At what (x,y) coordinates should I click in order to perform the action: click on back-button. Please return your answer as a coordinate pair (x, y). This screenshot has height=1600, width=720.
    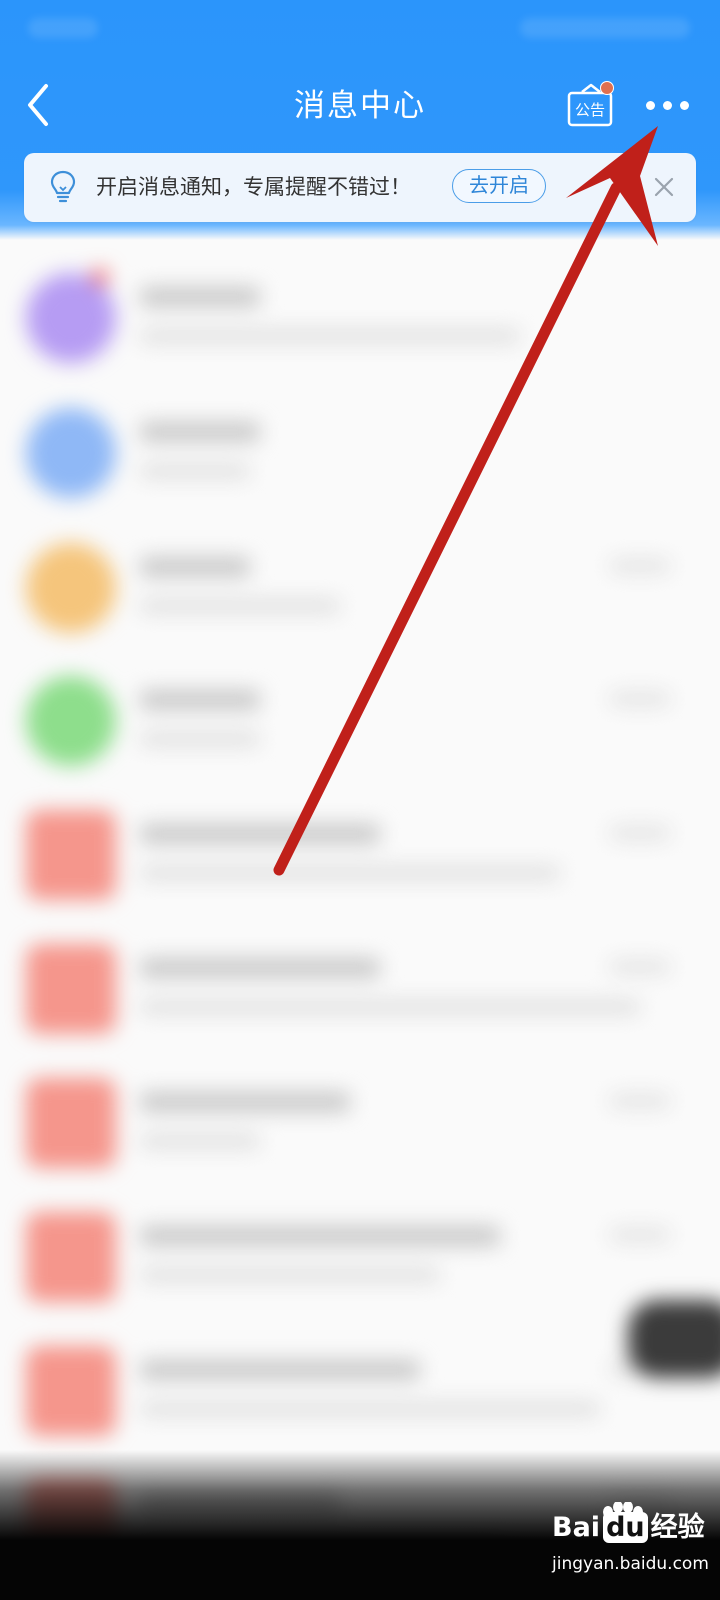
    Looking at the image, I should click on (42, 105).